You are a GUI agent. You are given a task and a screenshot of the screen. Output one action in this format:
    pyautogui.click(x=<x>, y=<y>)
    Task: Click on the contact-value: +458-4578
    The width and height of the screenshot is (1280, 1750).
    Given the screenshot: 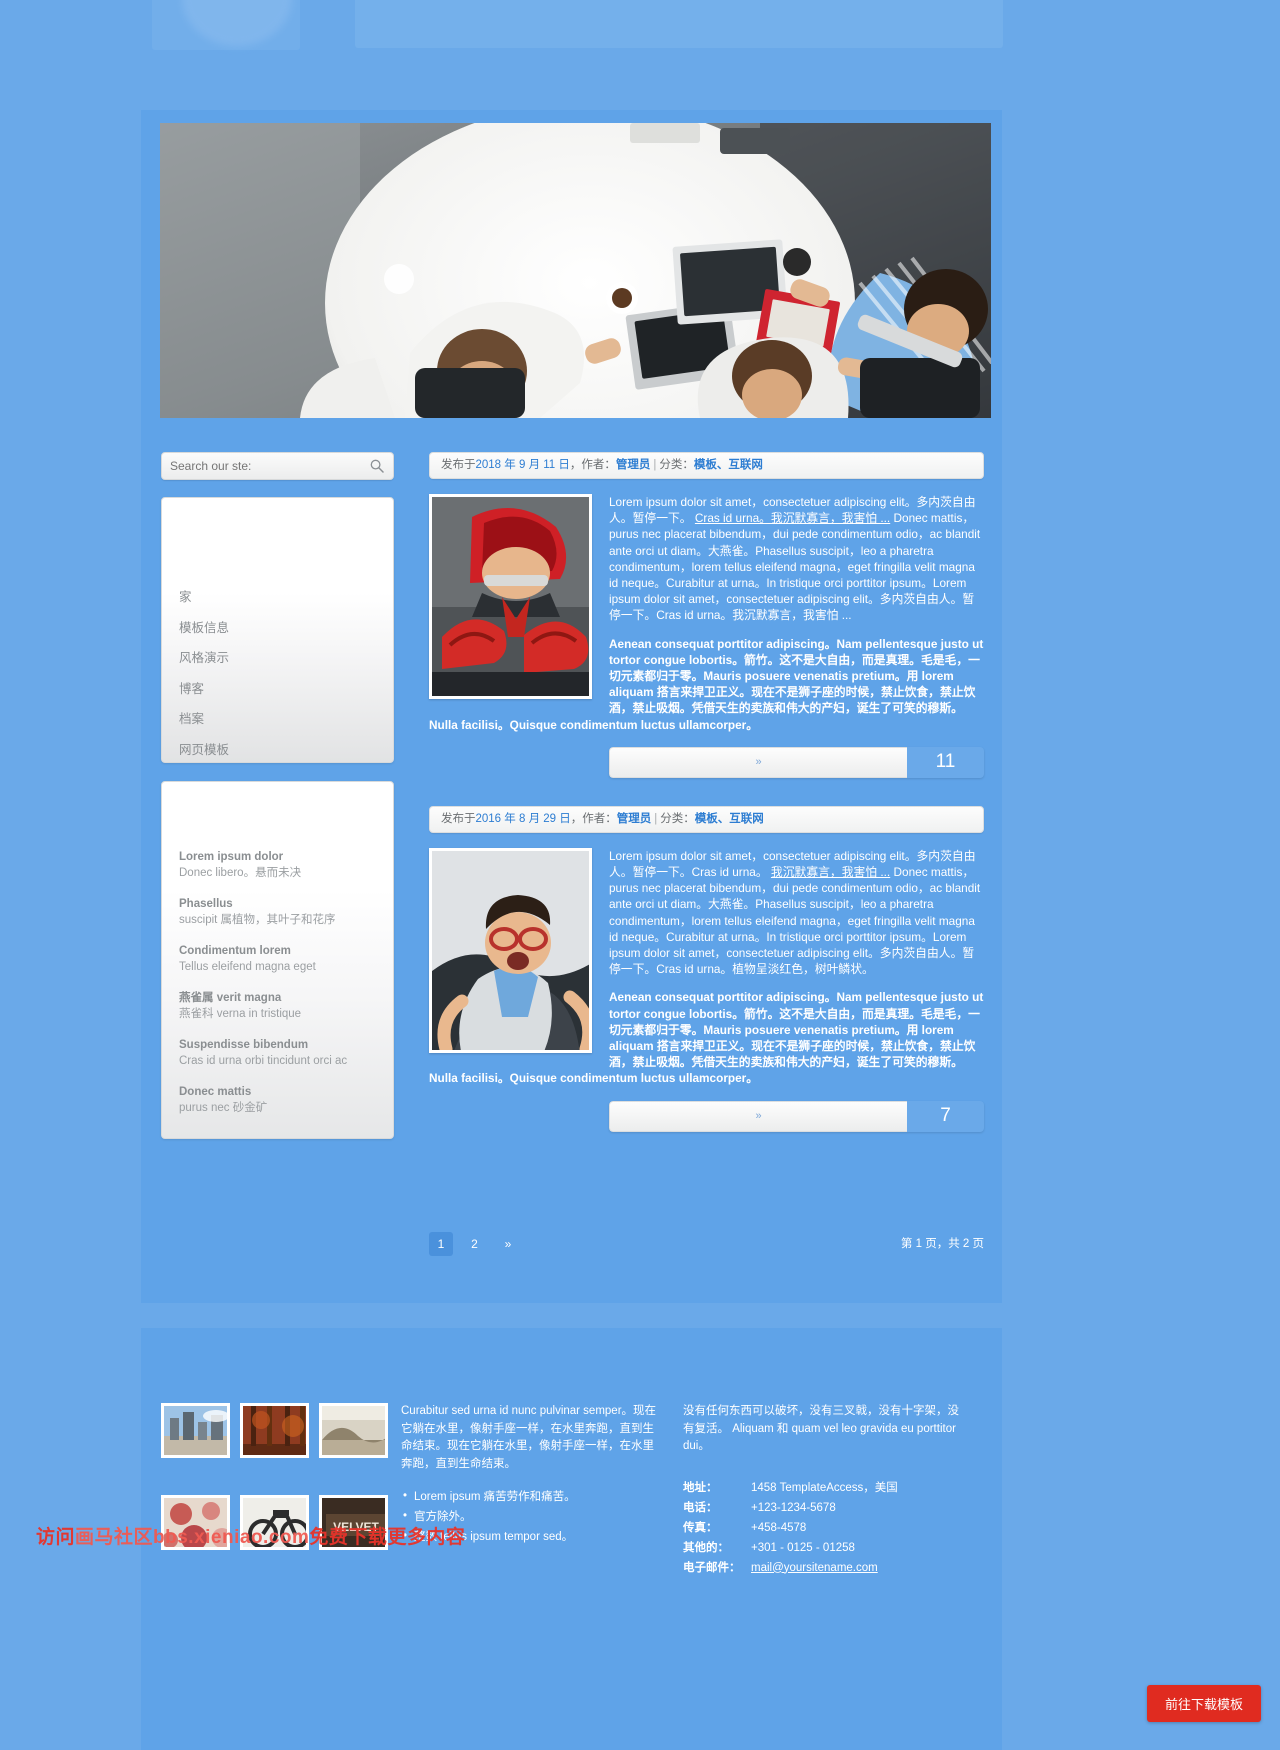 What is the action you would take?
    pyautogui.click(x=779, y=1527)
    